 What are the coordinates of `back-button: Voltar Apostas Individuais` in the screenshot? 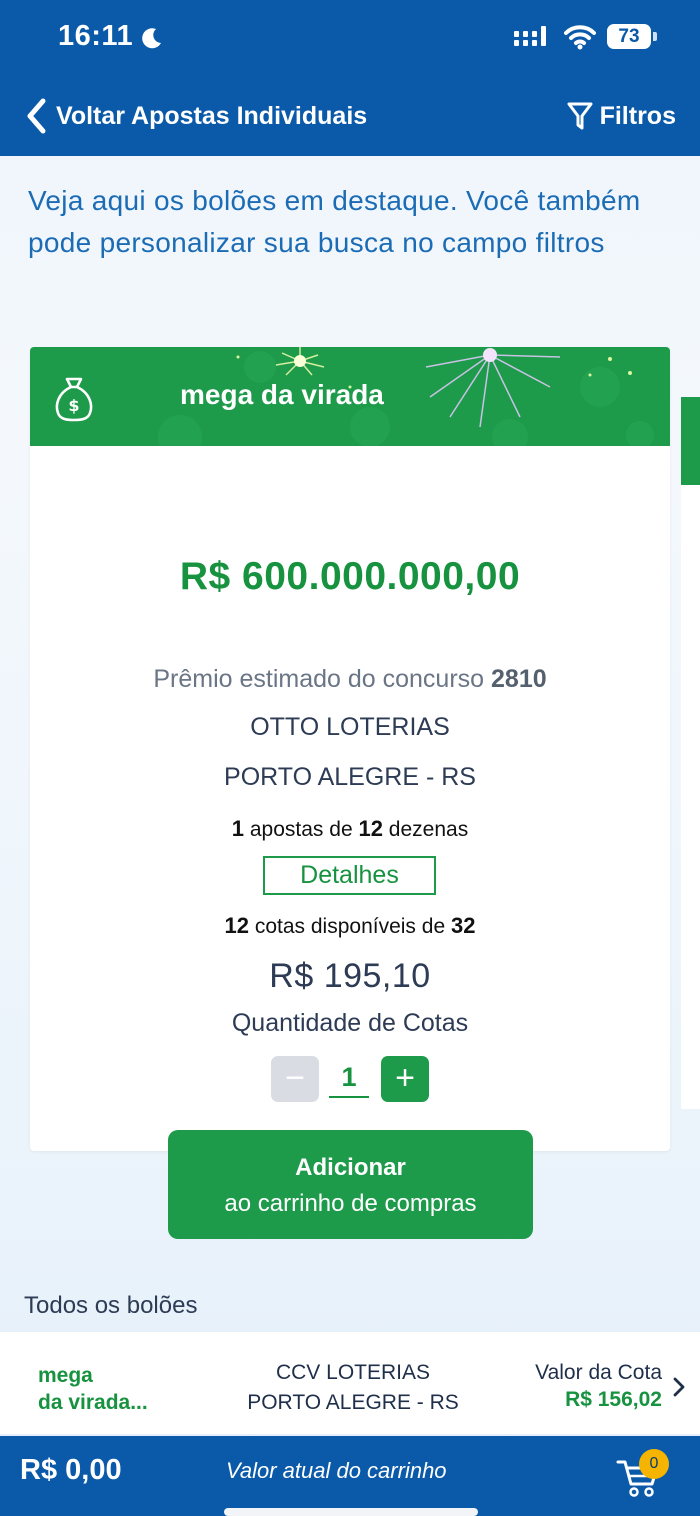 It's located at (195, 116).